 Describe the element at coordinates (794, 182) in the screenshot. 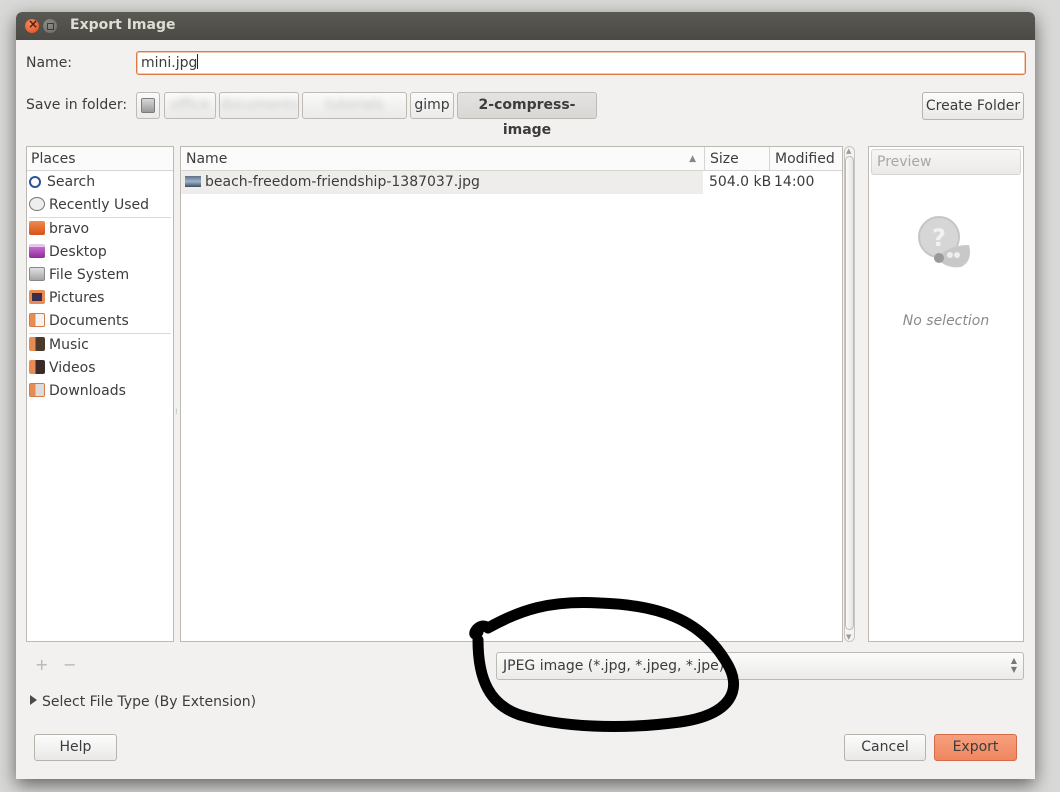

I see `file-modified-cell: 14:00` at that location.